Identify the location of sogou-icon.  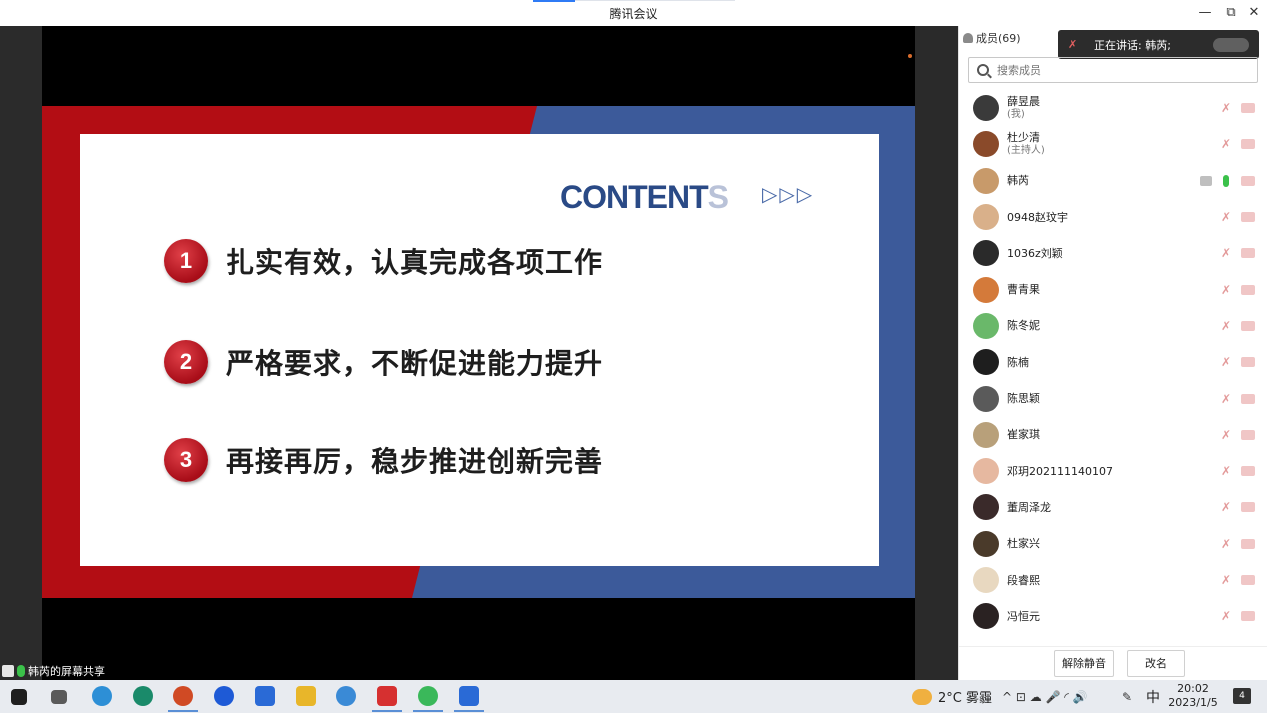
(346, 696).